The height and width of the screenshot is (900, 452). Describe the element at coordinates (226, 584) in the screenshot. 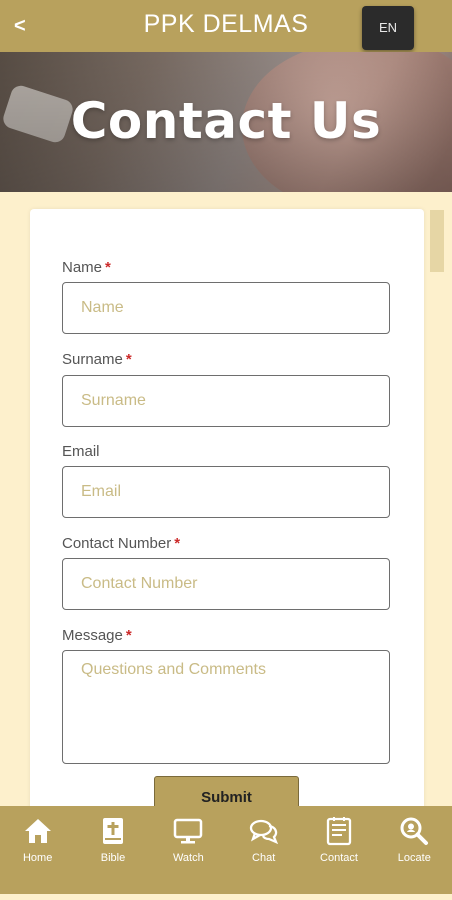

I see `contact-number-field` at that location.